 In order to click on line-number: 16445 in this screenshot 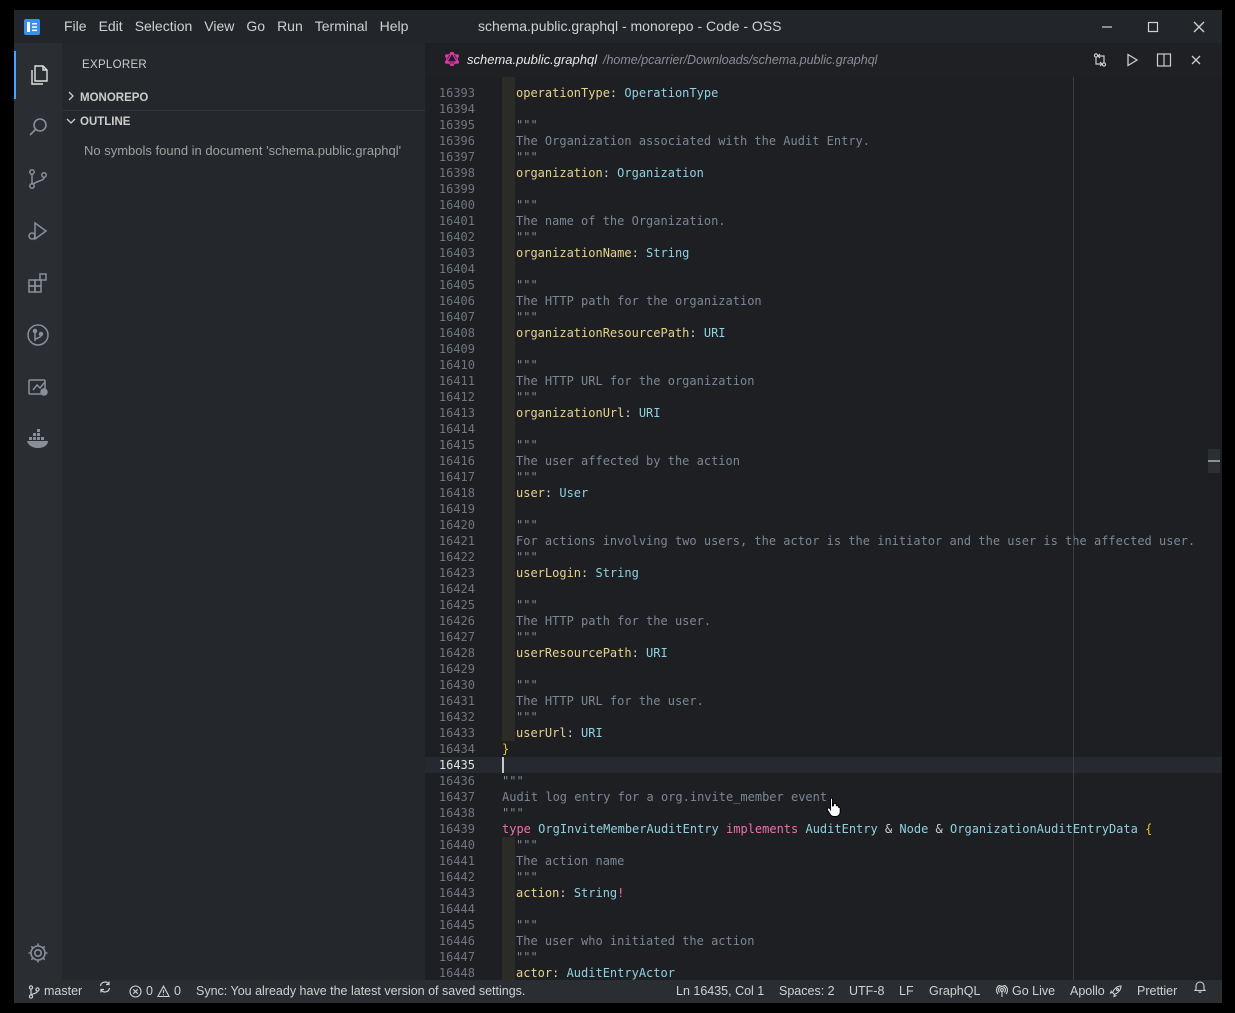, I will do `click(456, 925)`.